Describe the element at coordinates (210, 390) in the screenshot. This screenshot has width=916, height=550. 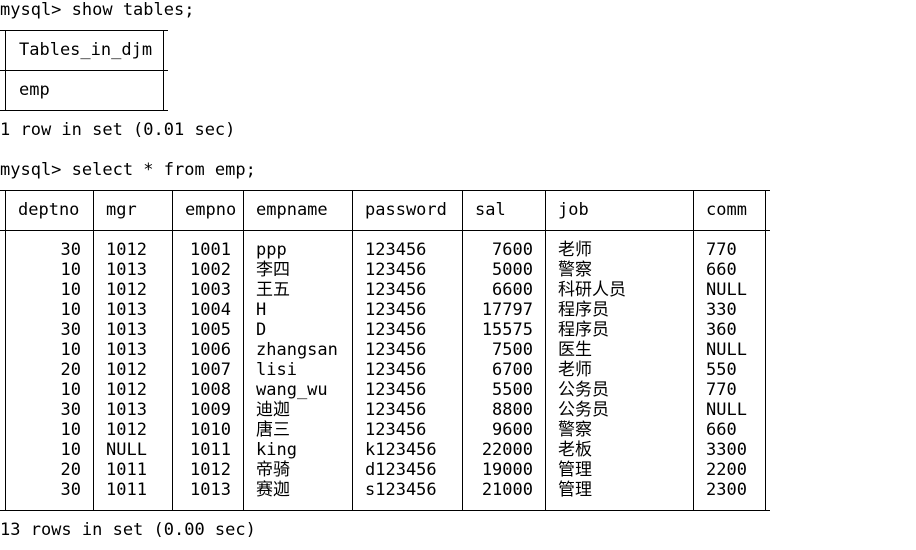
I see `table-cell: 1008` at that location.